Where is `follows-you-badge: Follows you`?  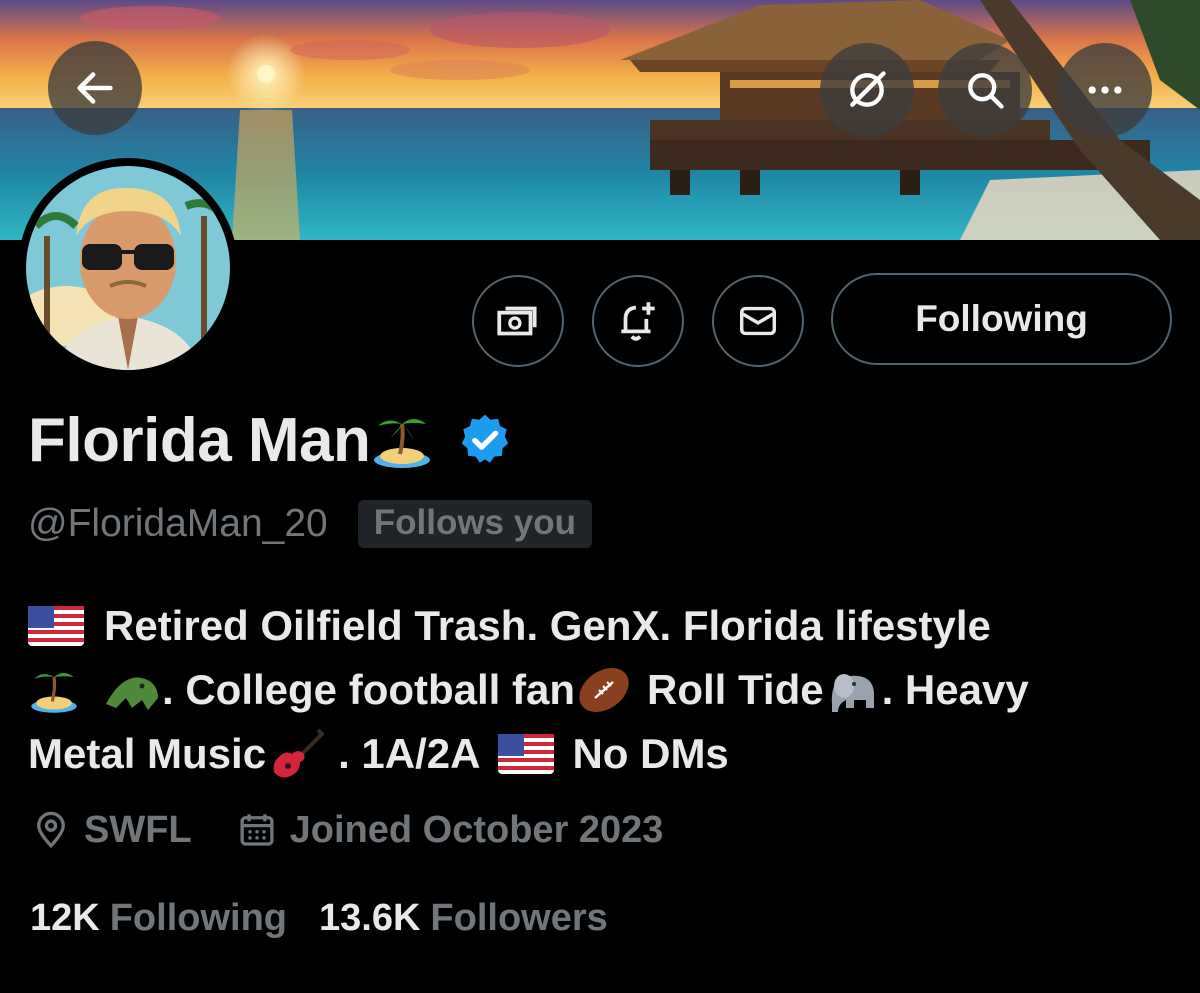
follows-you-badge: Follows you is located at coordinates (474, 524).